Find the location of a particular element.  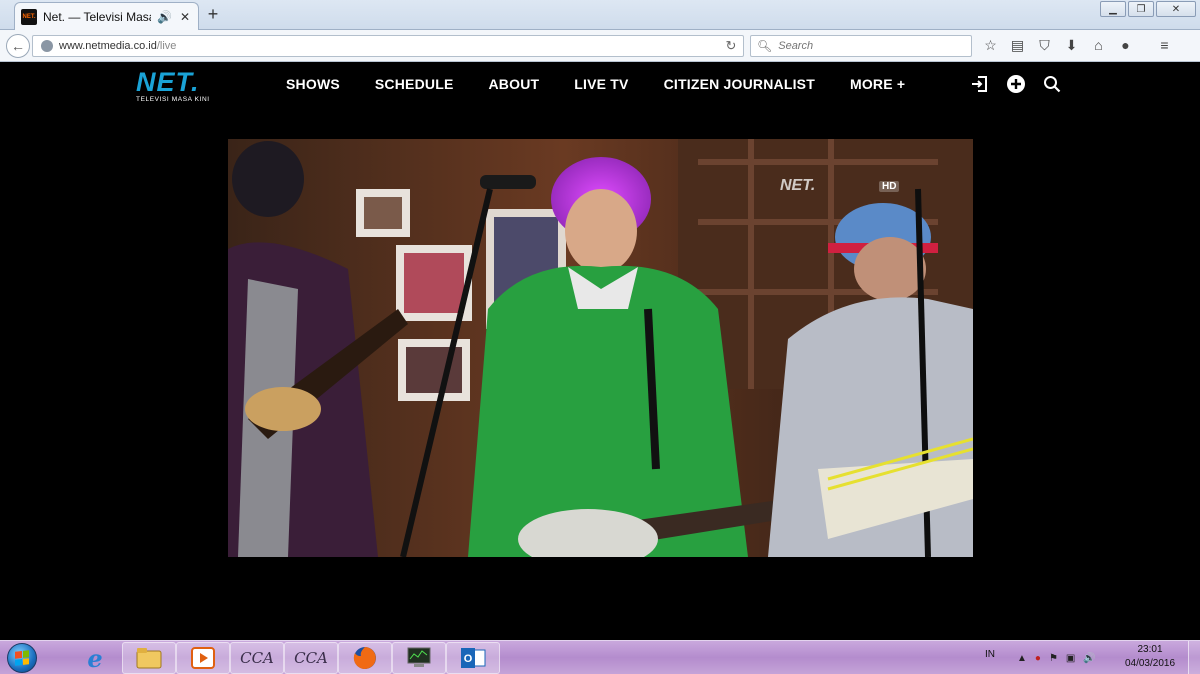

net-favicon-icon: NET. is located at coordinates (29, 16).